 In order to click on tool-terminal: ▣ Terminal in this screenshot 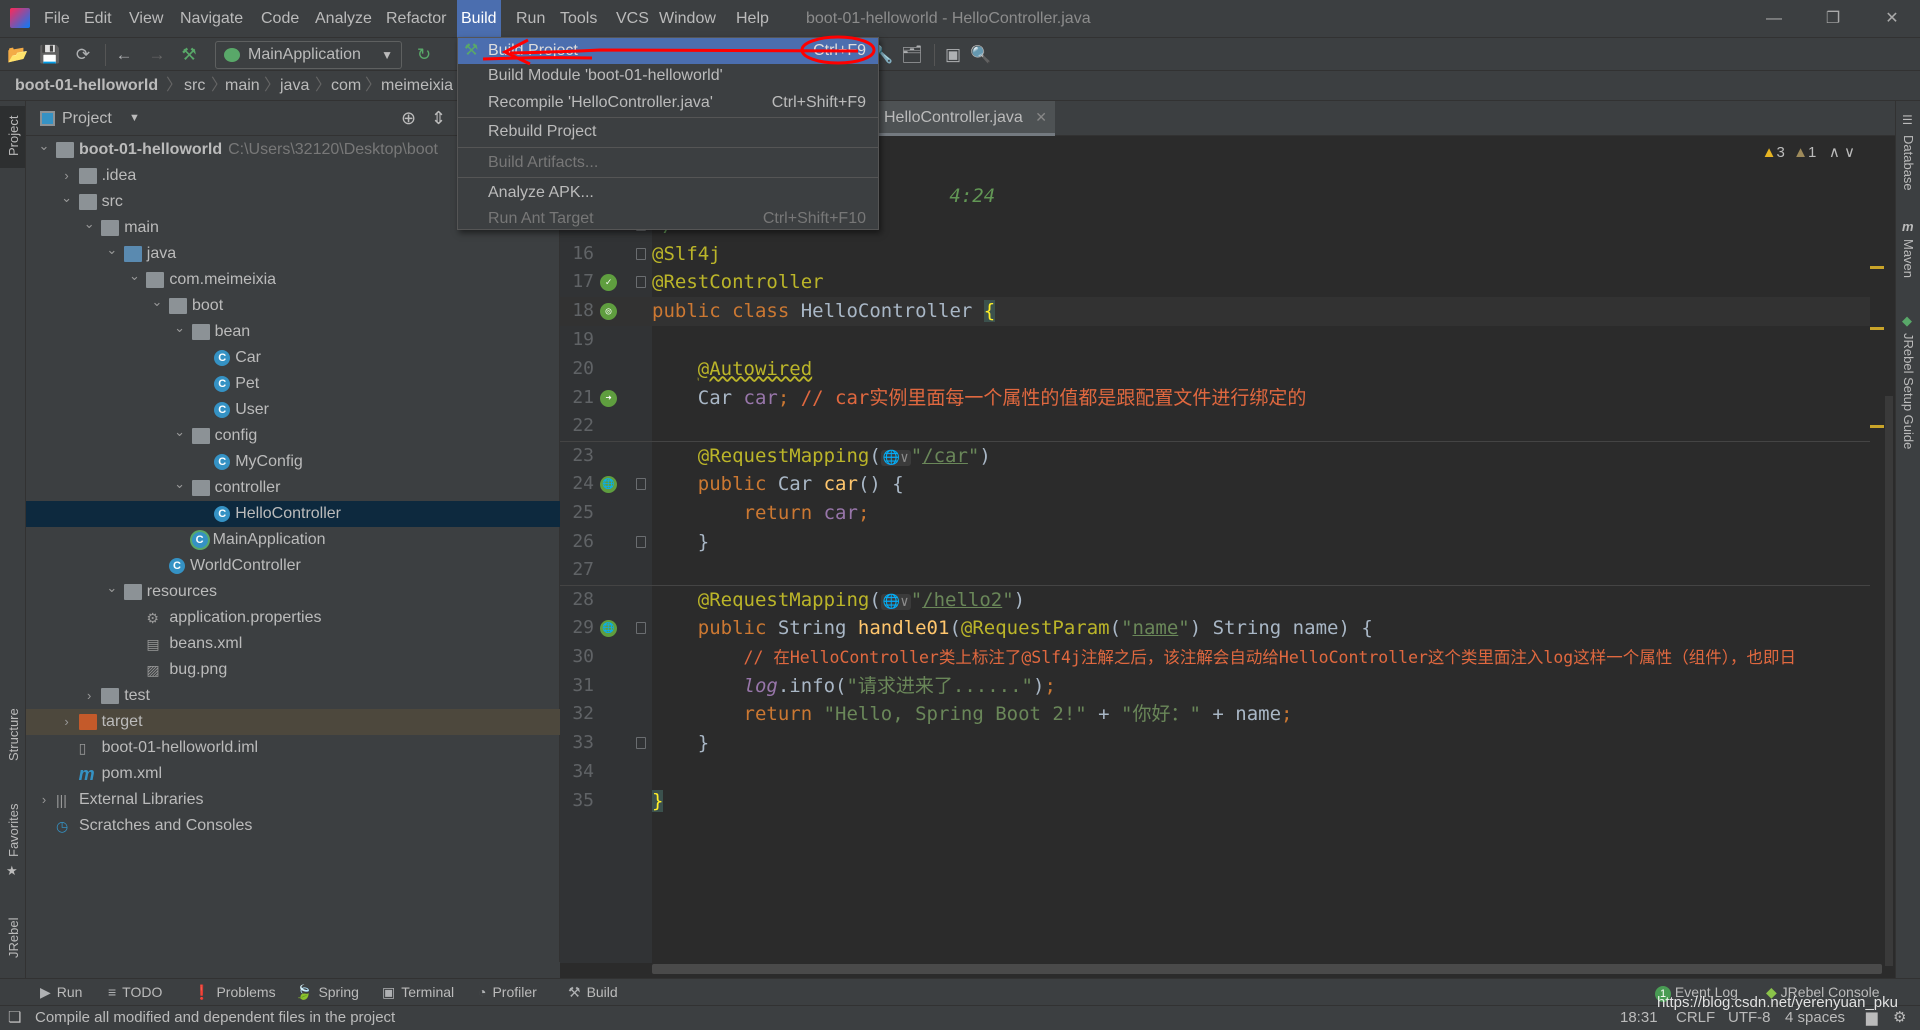, I will do `click(418, 992)`.